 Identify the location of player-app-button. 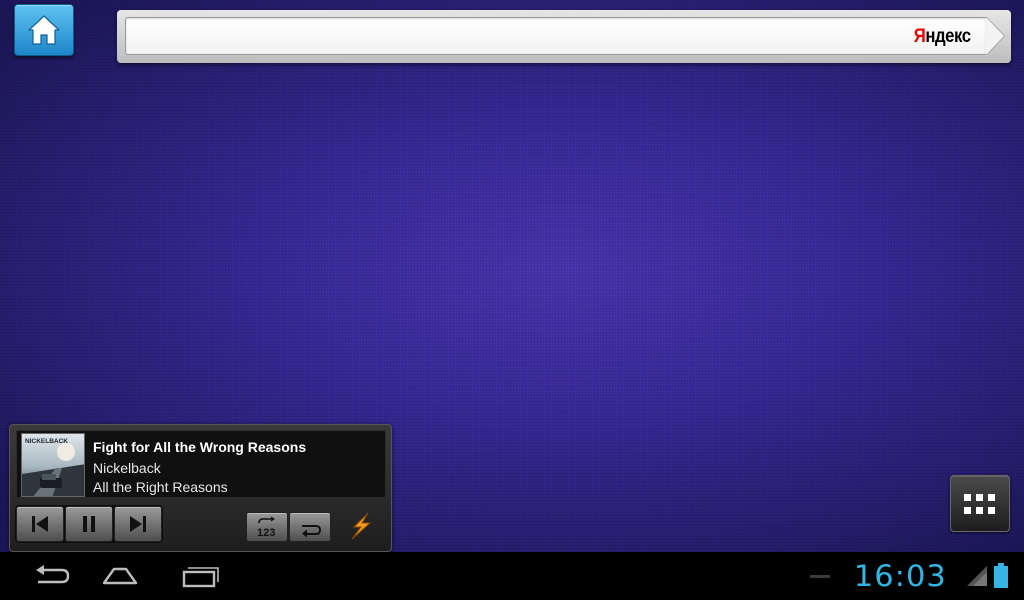
(361, 526).